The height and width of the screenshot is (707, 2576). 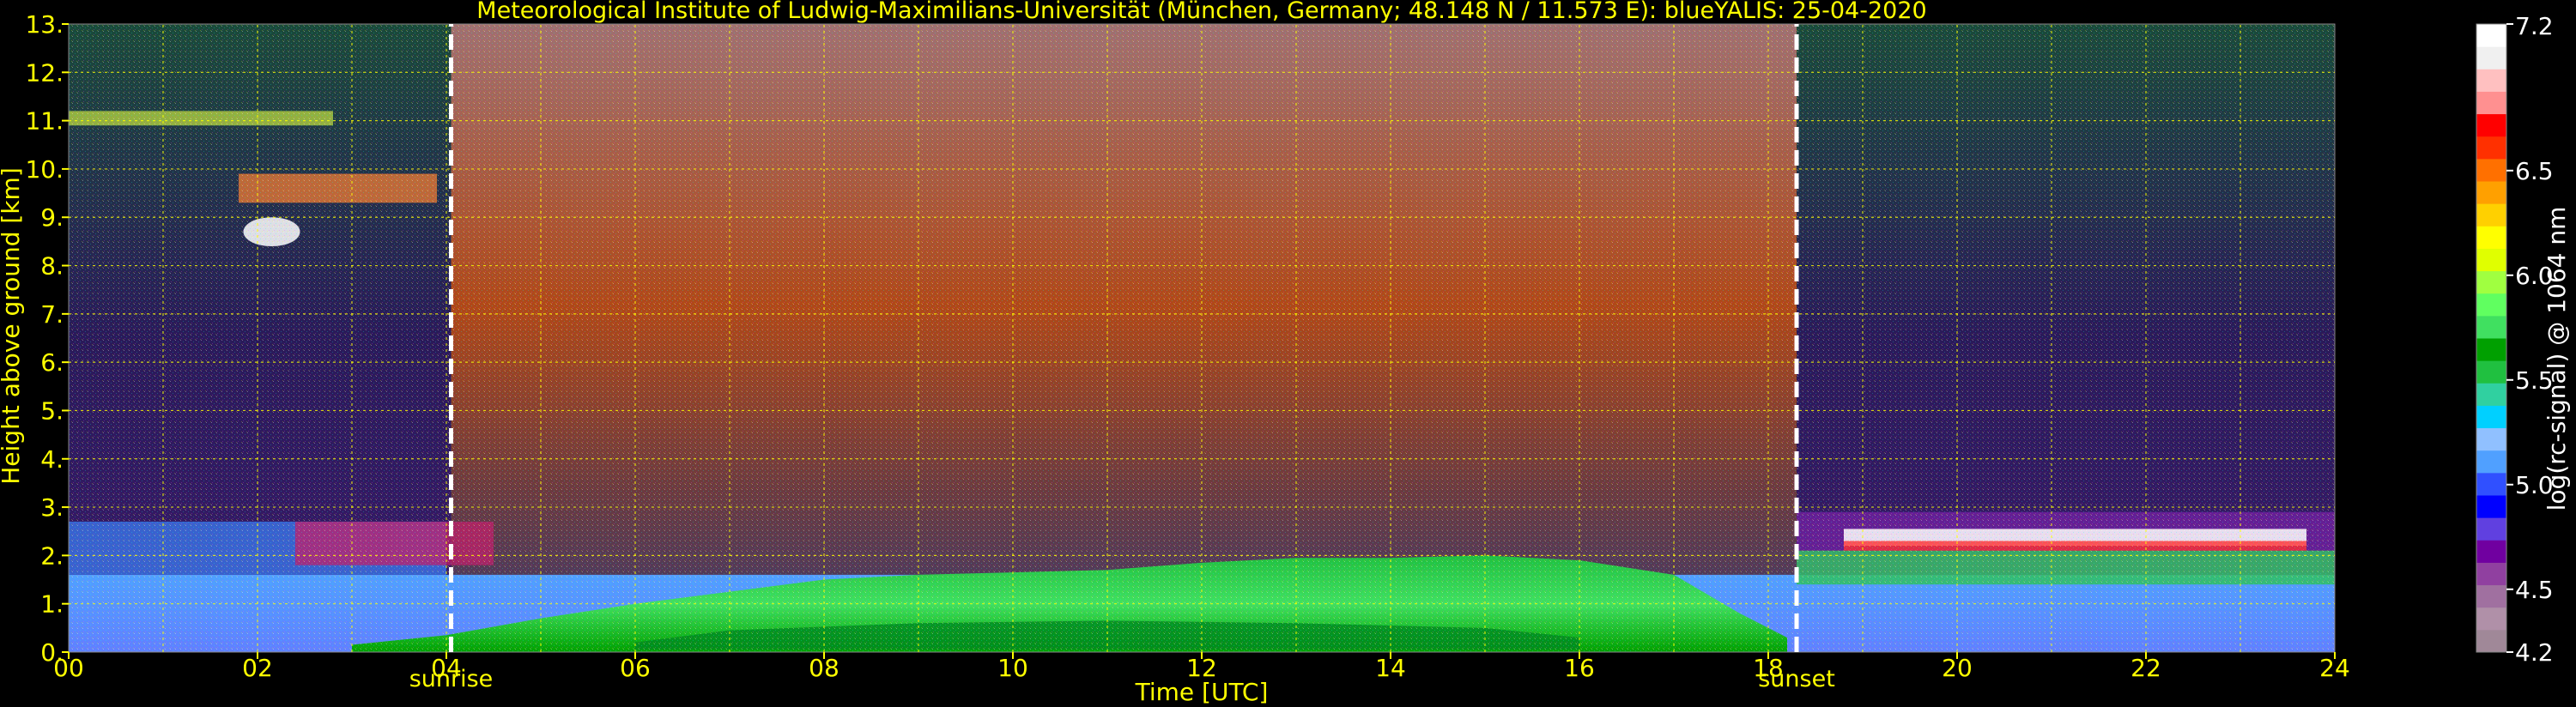 What do you see at coordinates (52, 217) in the screenshot?
I see `y-tick-label: 9.` at bounding box center [52, 217].